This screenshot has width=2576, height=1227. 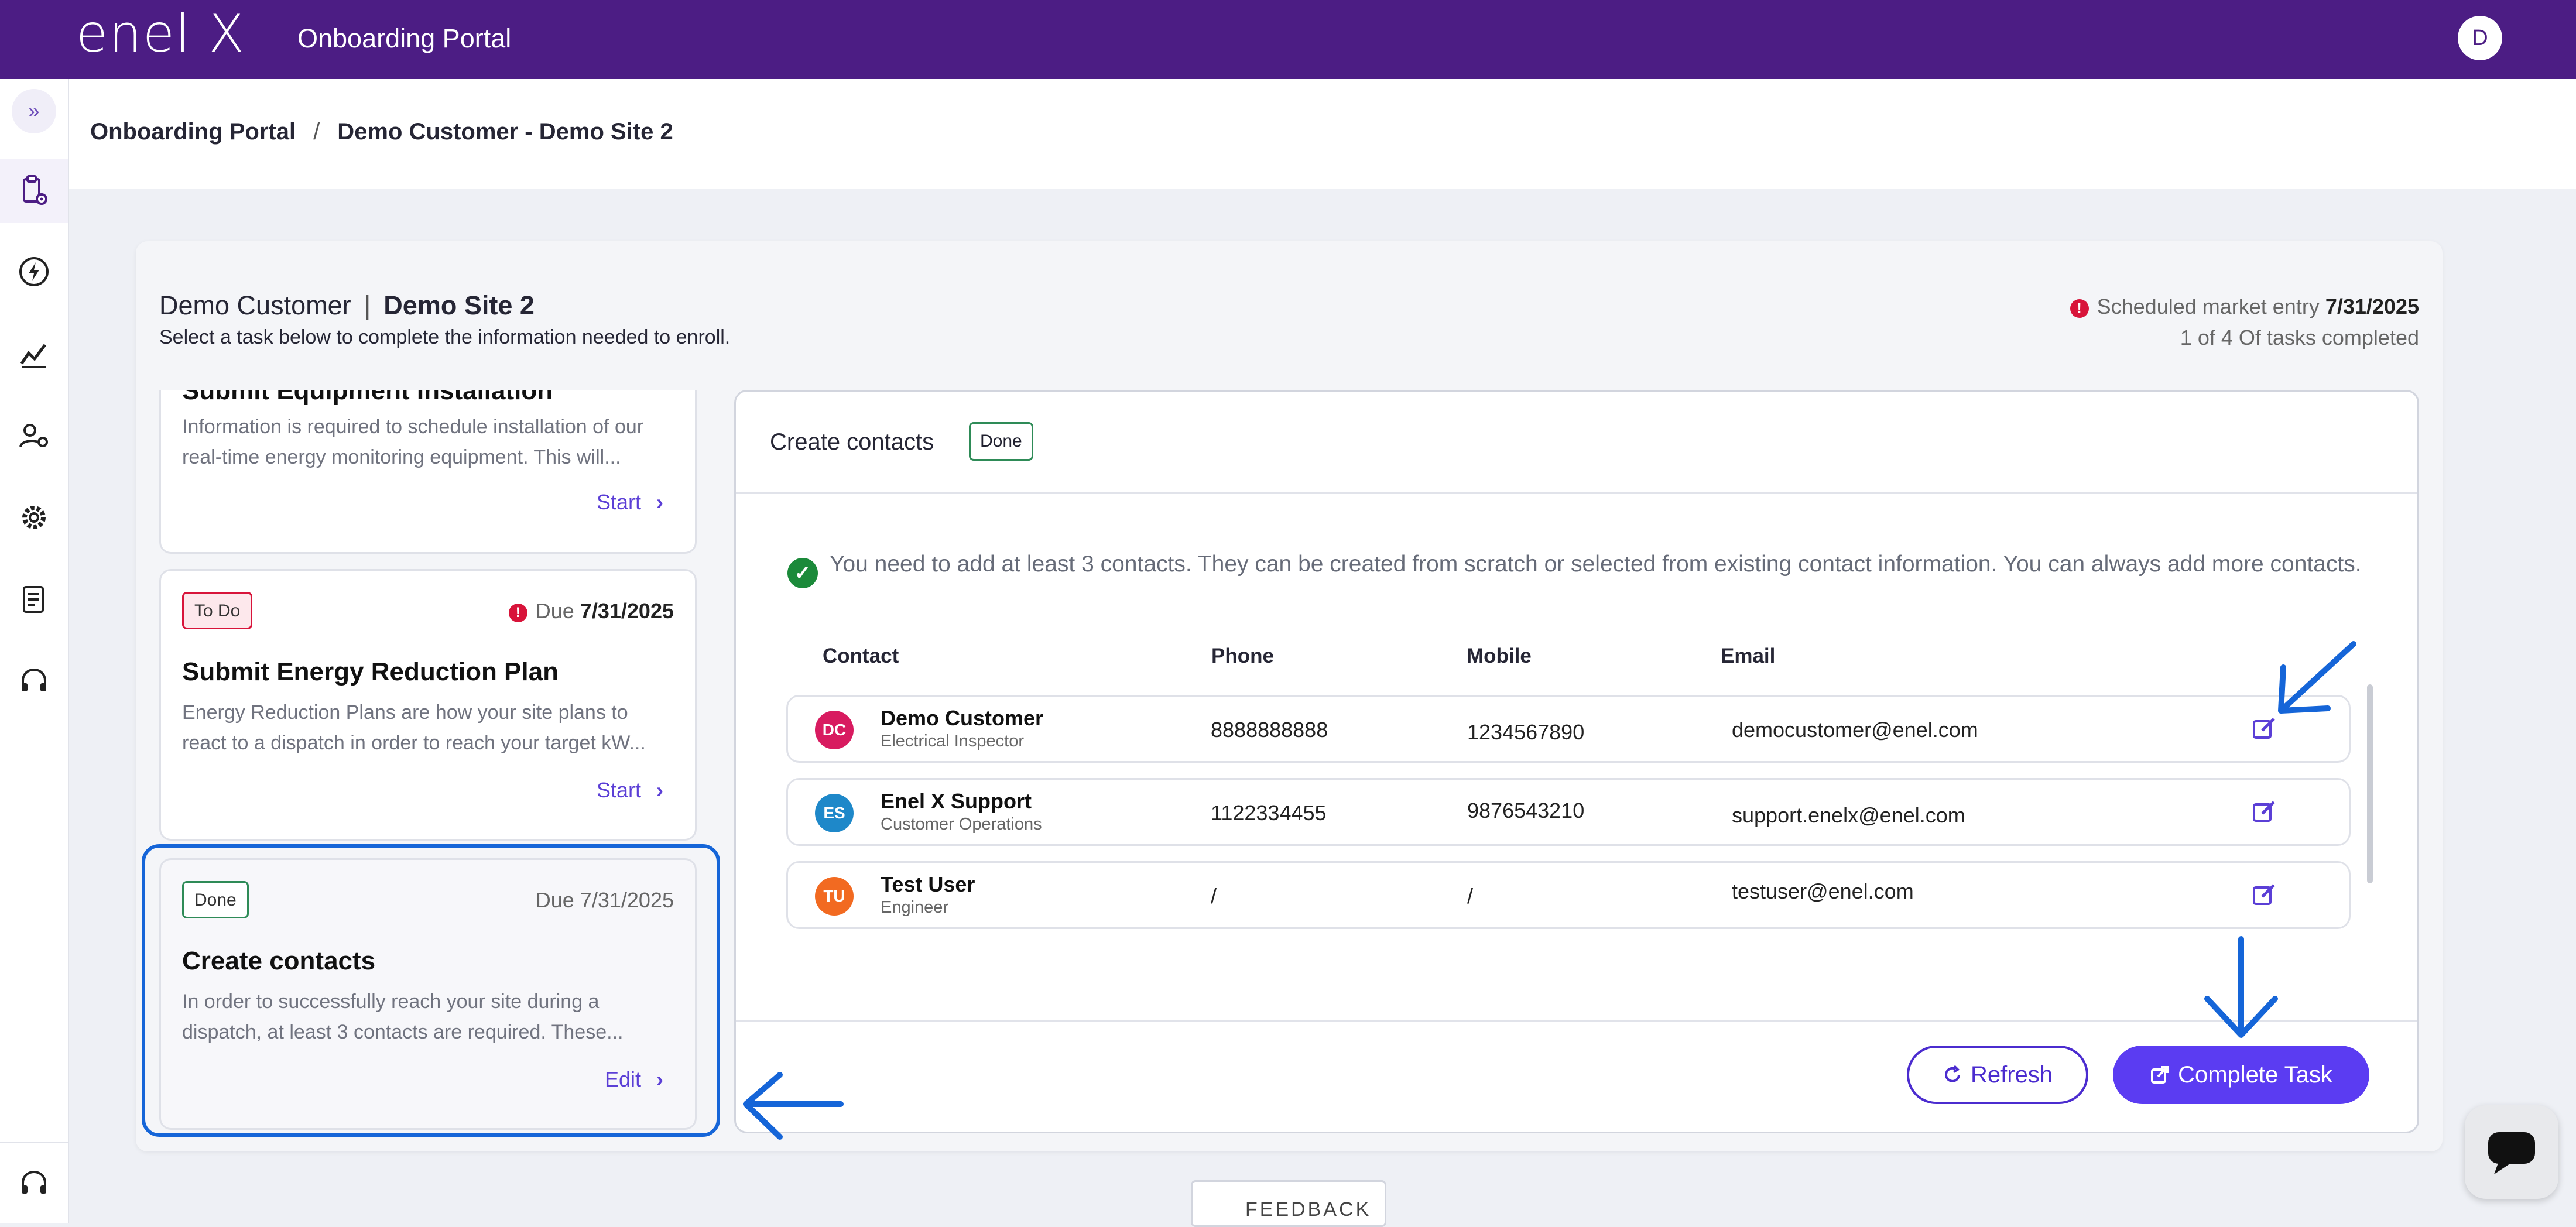 I want to click on avatar: ES, so click(x=834, y=813).